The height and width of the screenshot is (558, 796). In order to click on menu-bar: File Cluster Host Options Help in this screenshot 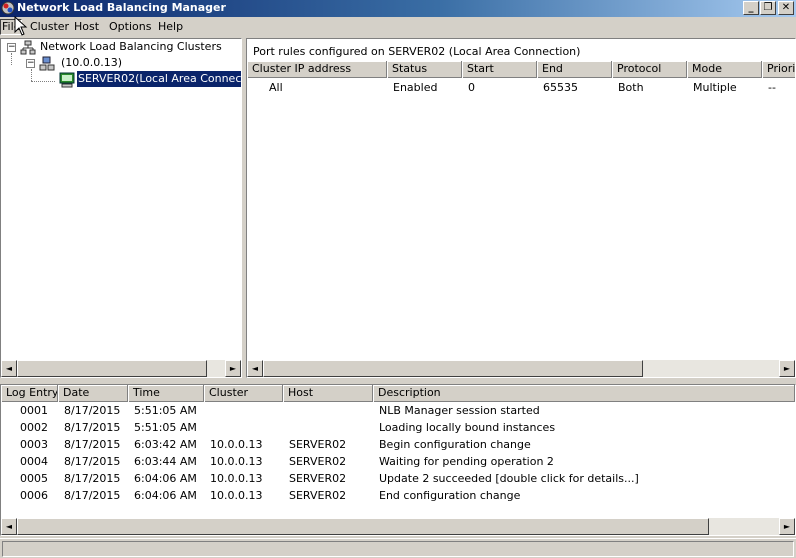, I will do `click(398, 27)`.